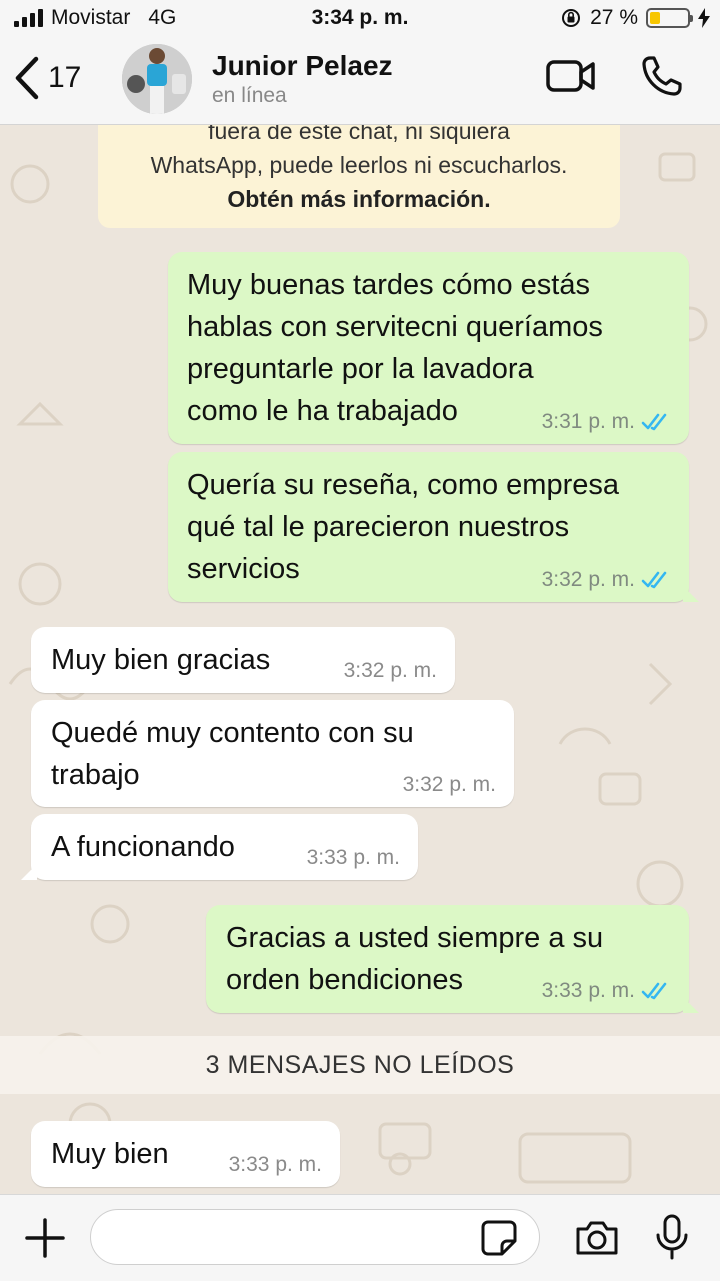 Image resolution: width=720 pixels, height=1281 pixels. I want to click on contact-info: Junior Pelaez en línea, so click(302, 79).